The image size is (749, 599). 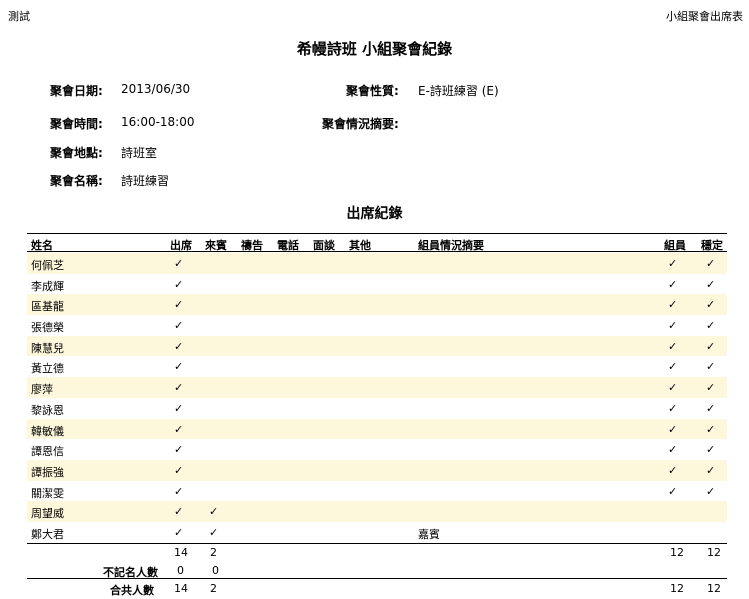 What do you see at coordinates (181, 588) in the screenshot?
I see `total-attend: 14` at bounding box center [181, 588].